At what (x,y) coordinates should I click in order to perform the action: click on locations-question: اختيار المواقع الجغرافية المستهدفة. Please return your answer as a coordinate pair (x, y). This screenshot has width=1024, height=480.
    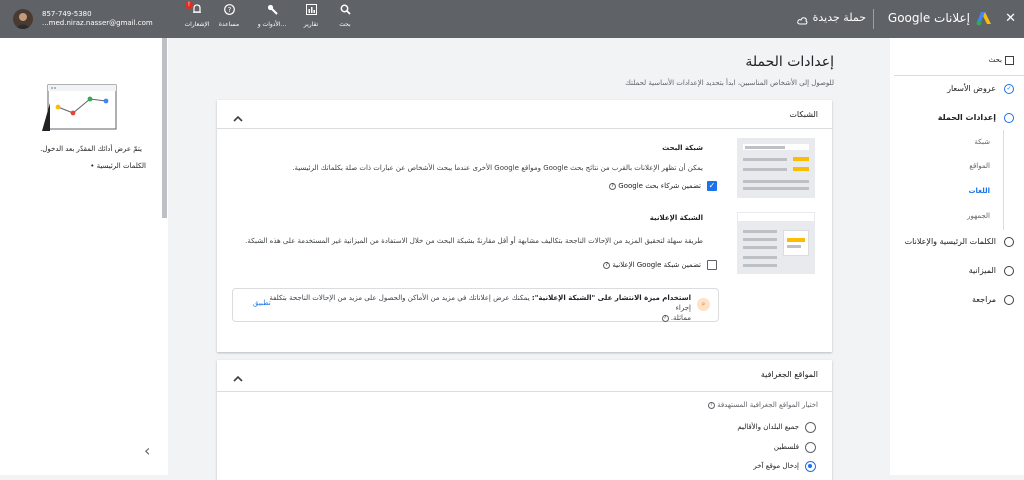
    Looking at the image, I should click on (767, 405).